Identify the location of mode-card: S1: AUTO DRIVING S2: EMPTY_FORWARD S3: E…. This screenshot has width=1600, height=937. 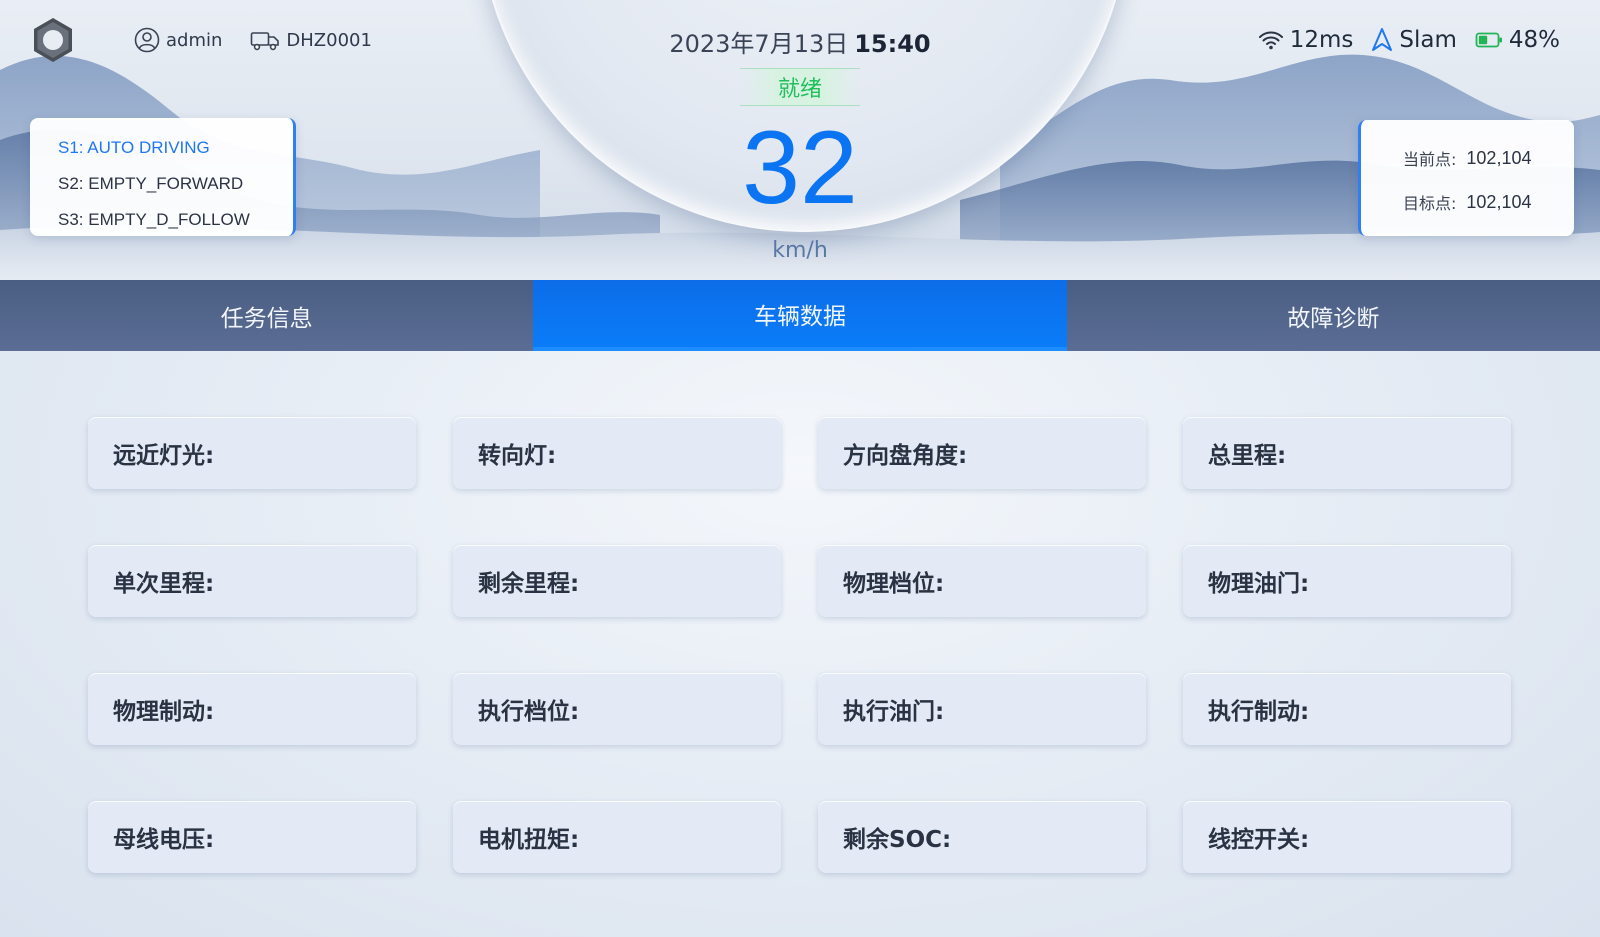
(163, 177).